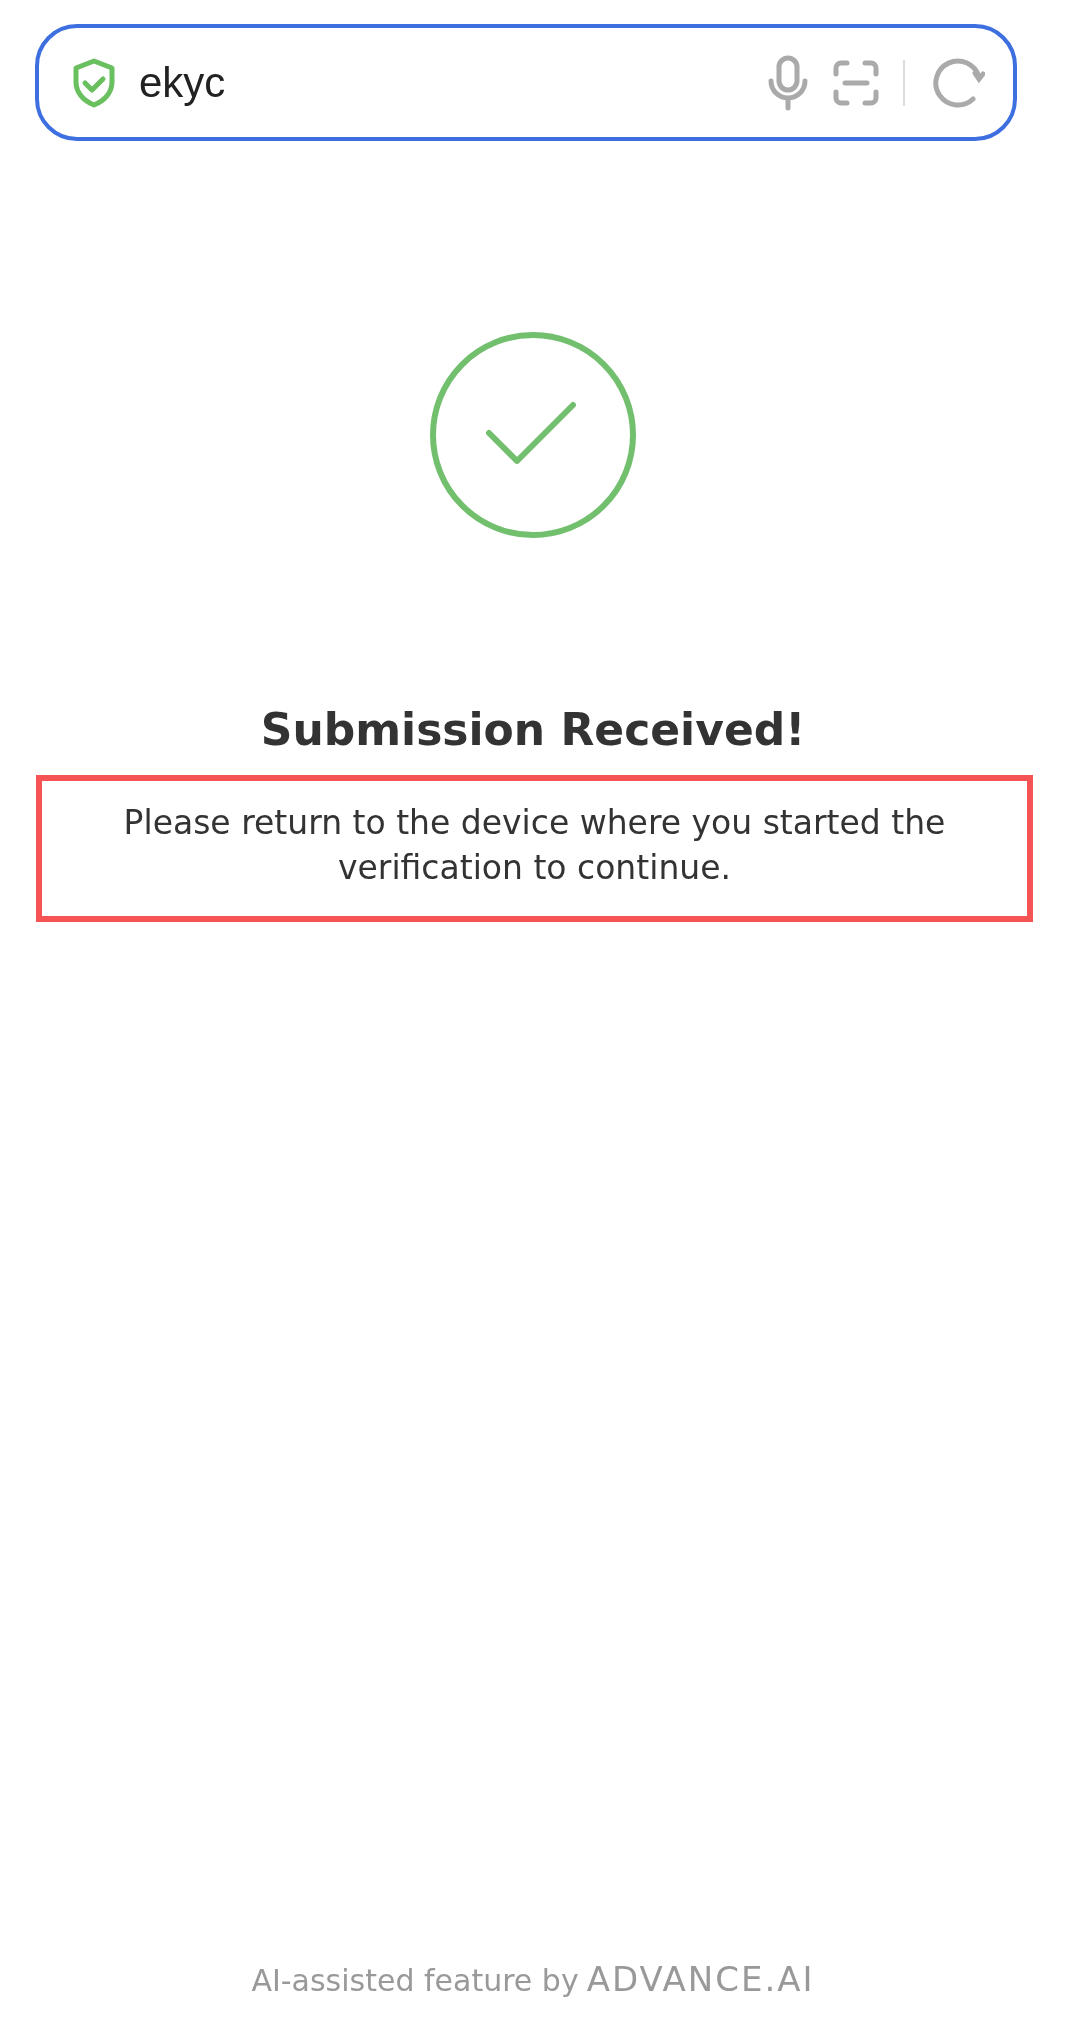  Describe the element at coordinates (533, 729) in the screenshot. I see `status-title: Submission Received!` at that location.